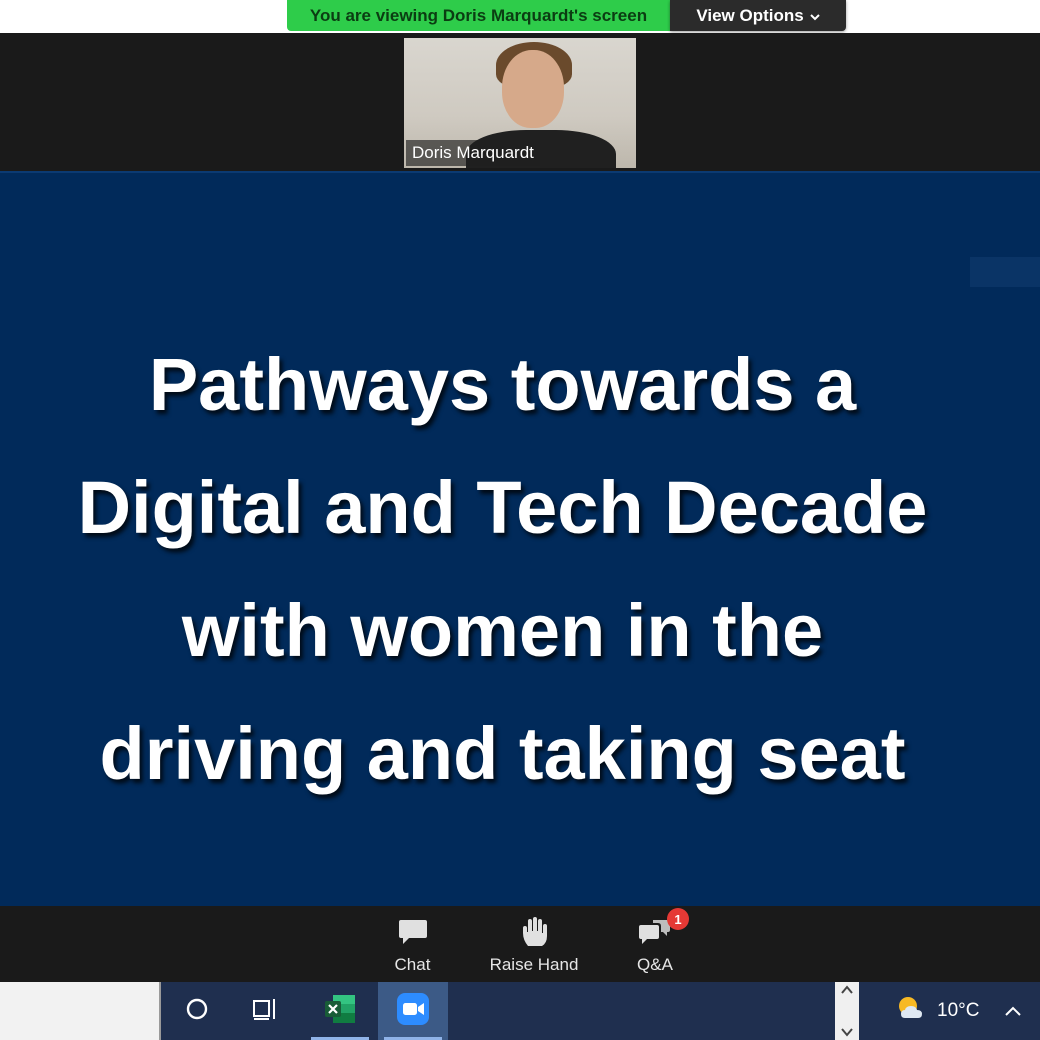 This screenshot has height=1040, width=1040. I want to click on qa-icon: 1, so click(663, 929).